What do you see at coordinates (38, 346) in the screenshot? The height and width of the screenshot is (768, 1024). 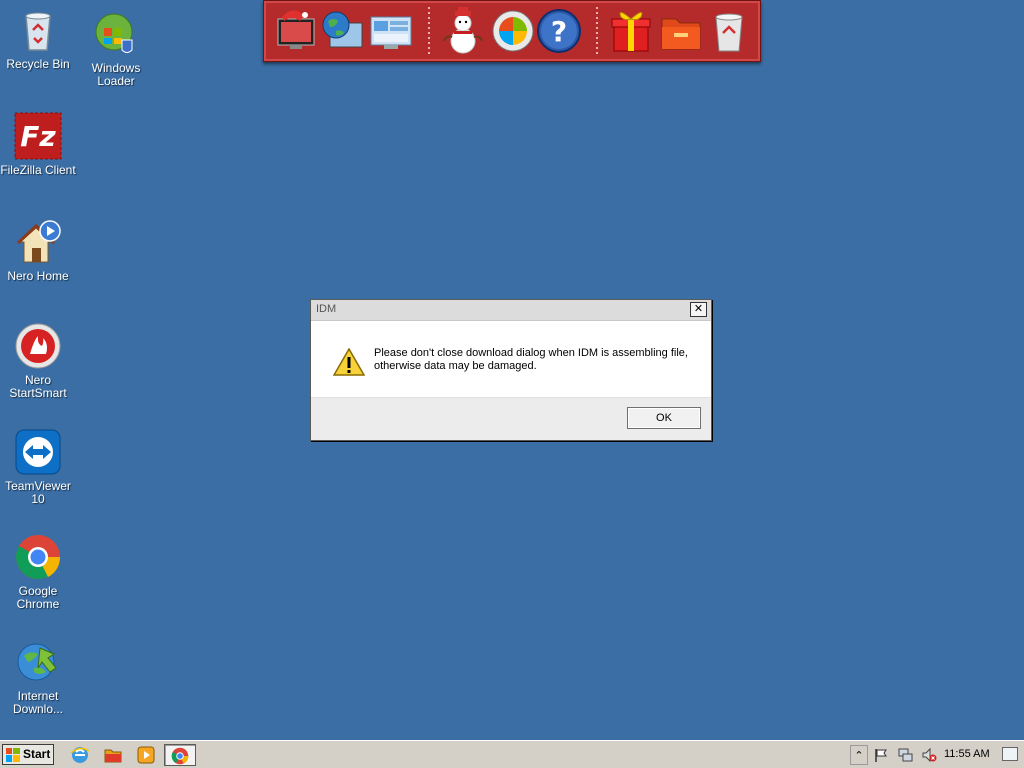 I see `nero-startsmart-icon` at bounding box center [38, 346].